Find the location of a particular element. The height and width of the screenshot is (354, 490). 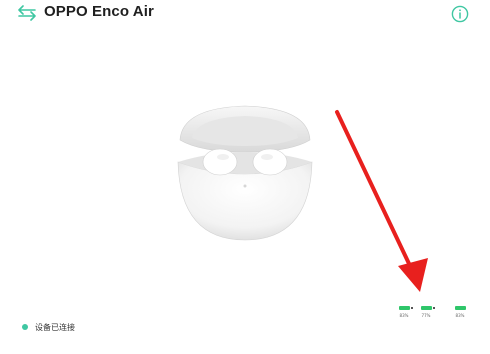

battery-case-bar is located at coordinates (460, 308).